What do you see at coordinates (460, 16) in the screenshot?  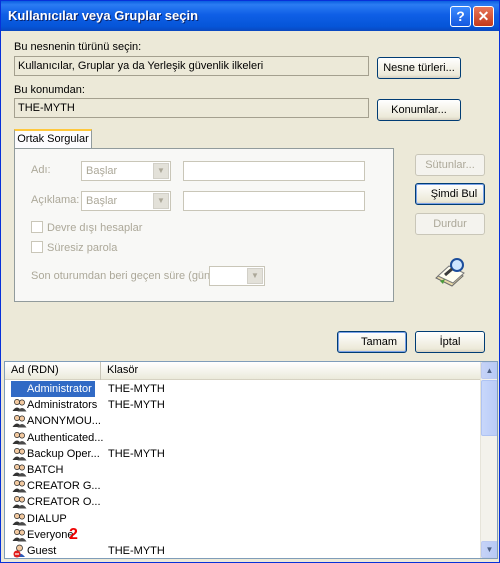 I see `help-button: ?` at bounding box center [460, 16].